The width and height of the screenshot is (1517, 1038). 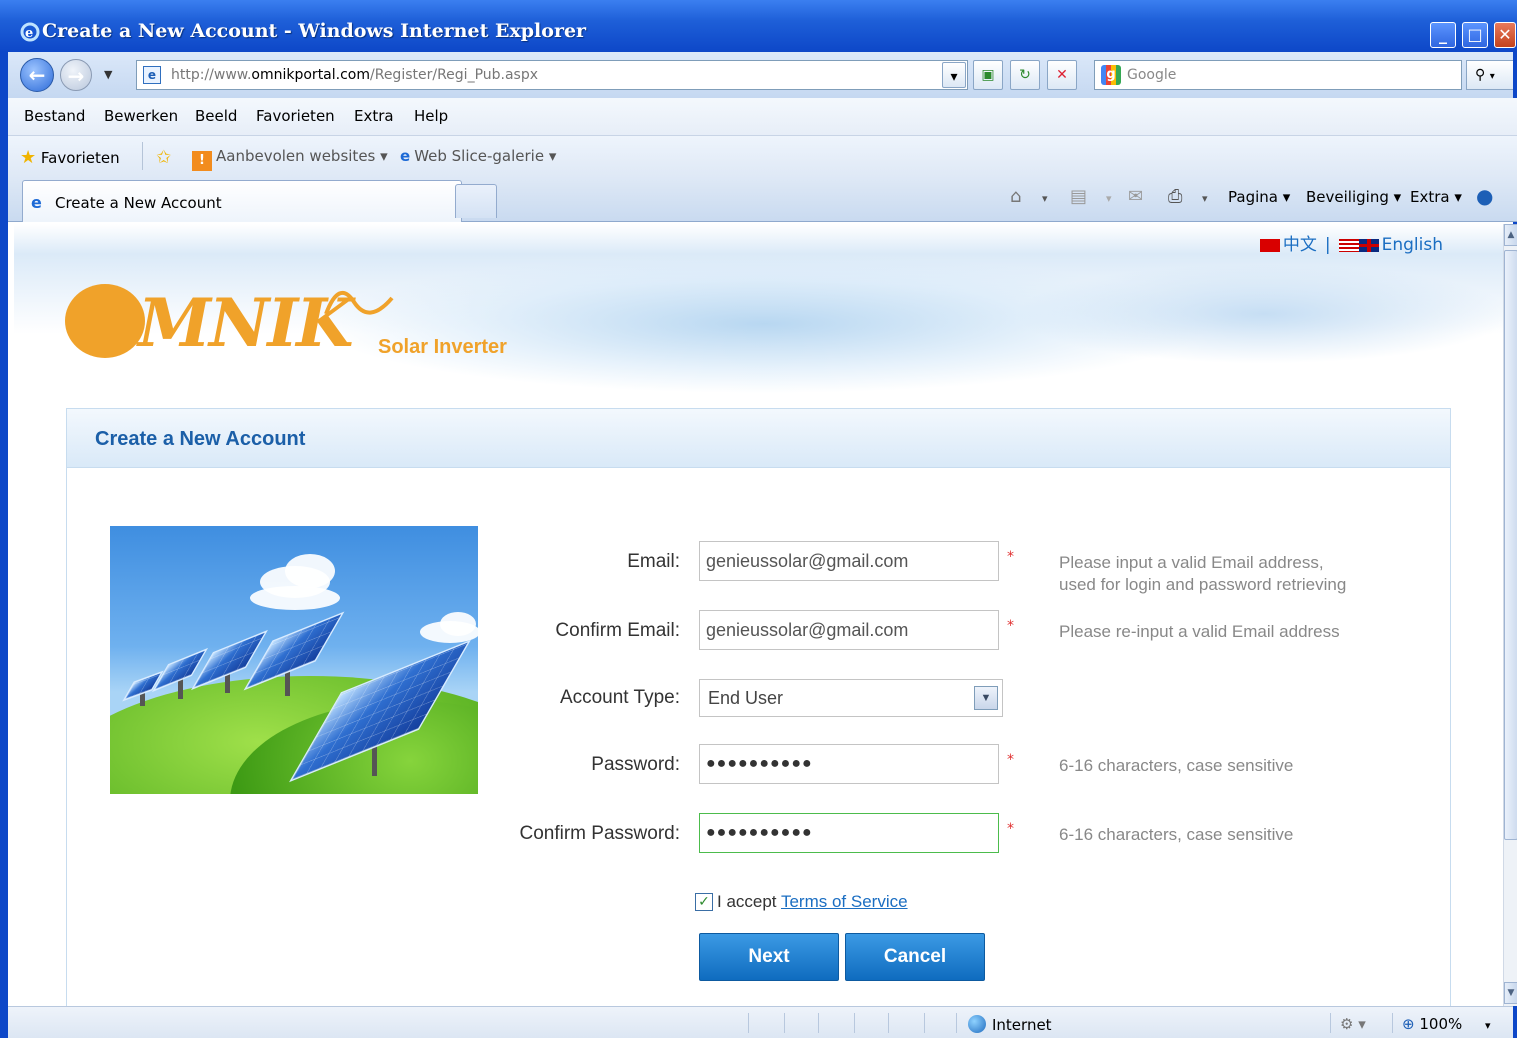 What do you see at coordinates (844, 901) in the screenshot?
I see `terms-of-service-link: Terms of Service` at bounding box center [844, 901].